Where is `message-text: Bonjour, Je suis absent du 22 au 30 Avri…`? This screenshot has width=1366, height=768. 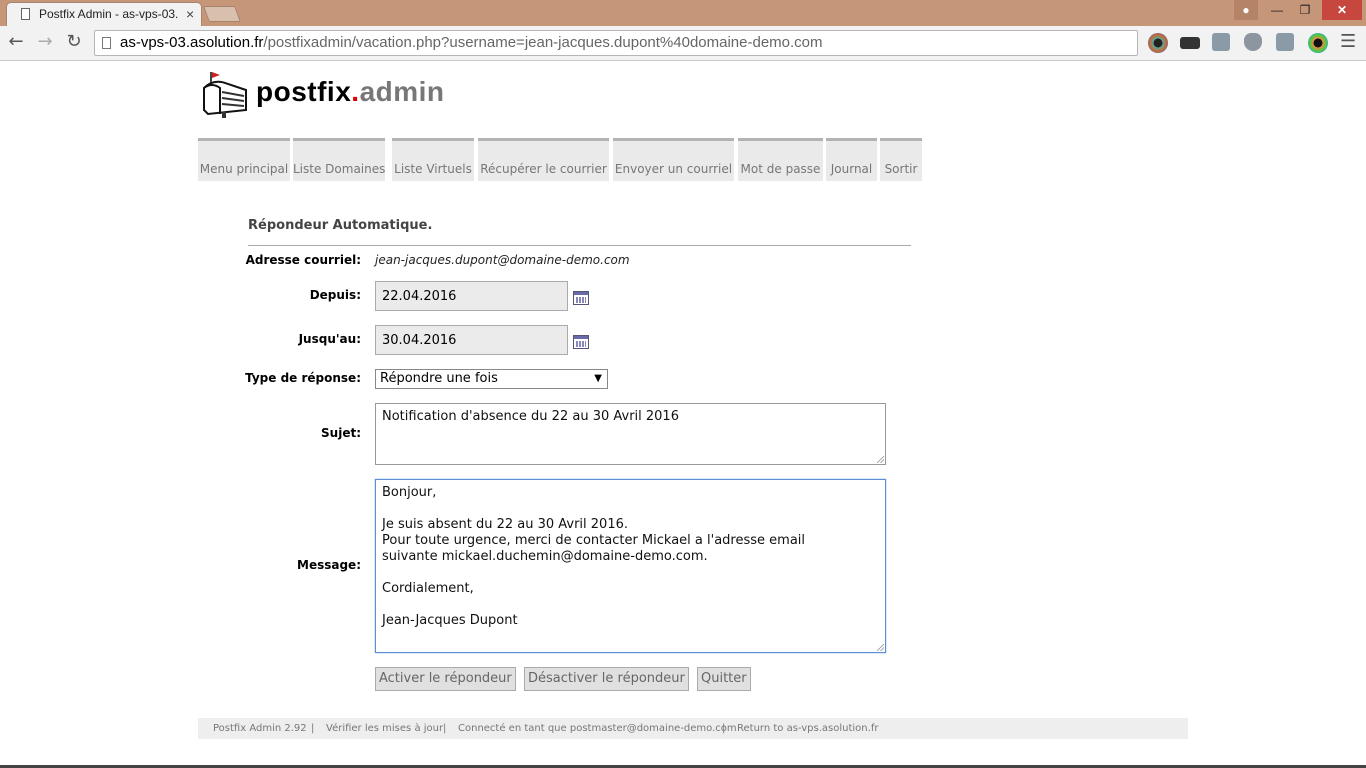
message-text: Bonjour, Je suis absent du 22 au 30 Avri… is located at coordinates (594, 556).